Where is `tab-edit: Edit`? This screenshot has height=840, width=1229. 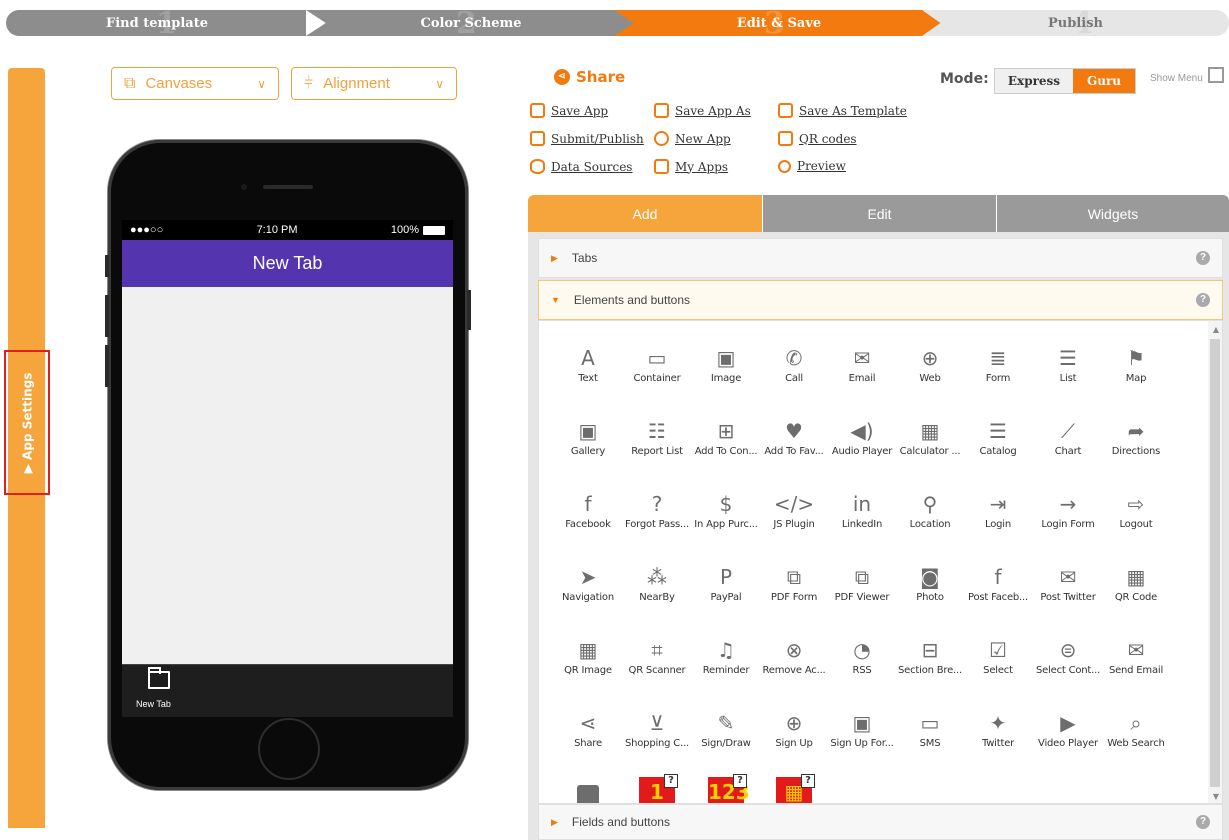 tab-edit: Edit is located at coordinates (879, 213).